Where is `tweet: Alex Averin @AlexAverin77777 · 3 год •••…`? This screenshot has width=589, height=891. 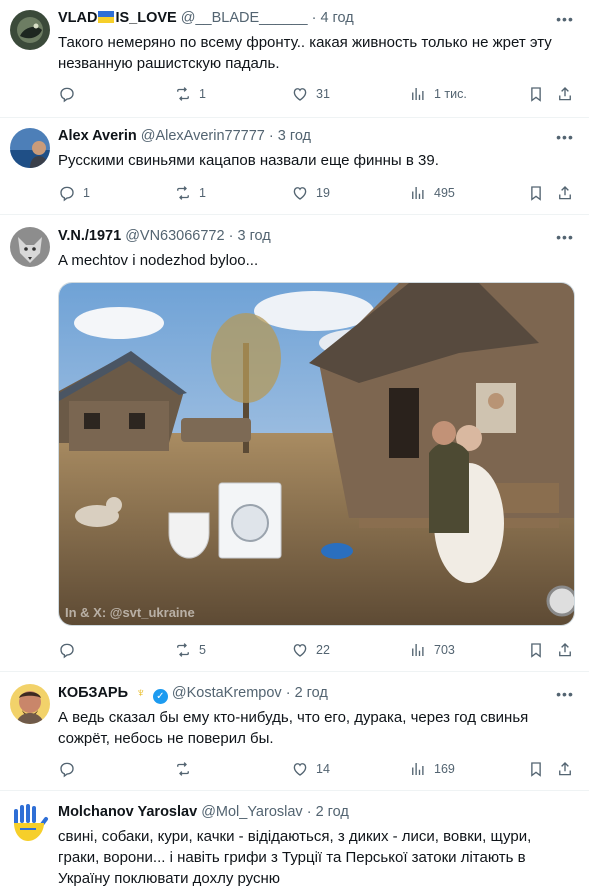 tweet: Alex Averin @AlexAverin77777 · 3 год •••… is located at coordinates (294, 166).